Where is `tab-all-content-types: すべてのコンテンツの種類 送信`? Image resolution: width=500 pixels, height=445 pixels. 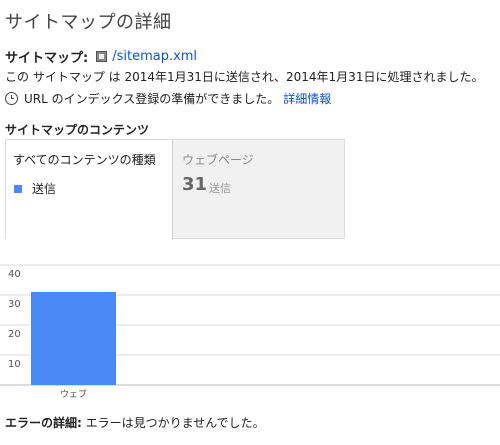
tab-all-content-types: すべてのコンテンツの種類 送信 is located at coordinates (89, 190).